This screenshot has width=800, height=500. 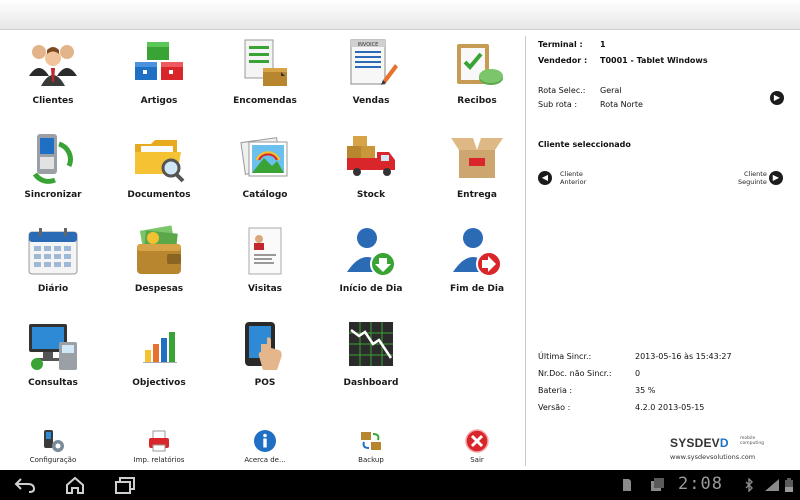 What do you see at coordinates (555, 390) in the screenshot?
I see `bateria-label: Bateria :` at bounding box center [555, 390].